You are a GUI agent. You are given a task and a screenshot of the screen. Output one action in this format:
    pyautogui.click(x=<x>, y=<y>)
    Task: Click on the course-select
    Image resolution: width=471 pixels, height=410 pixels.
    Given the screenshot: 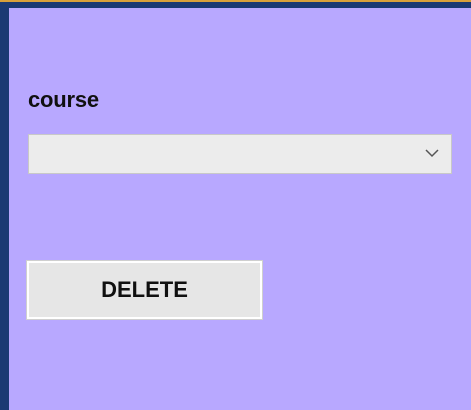 What is the action you would take?
    pyautogui.click(x=240, y=154)
    